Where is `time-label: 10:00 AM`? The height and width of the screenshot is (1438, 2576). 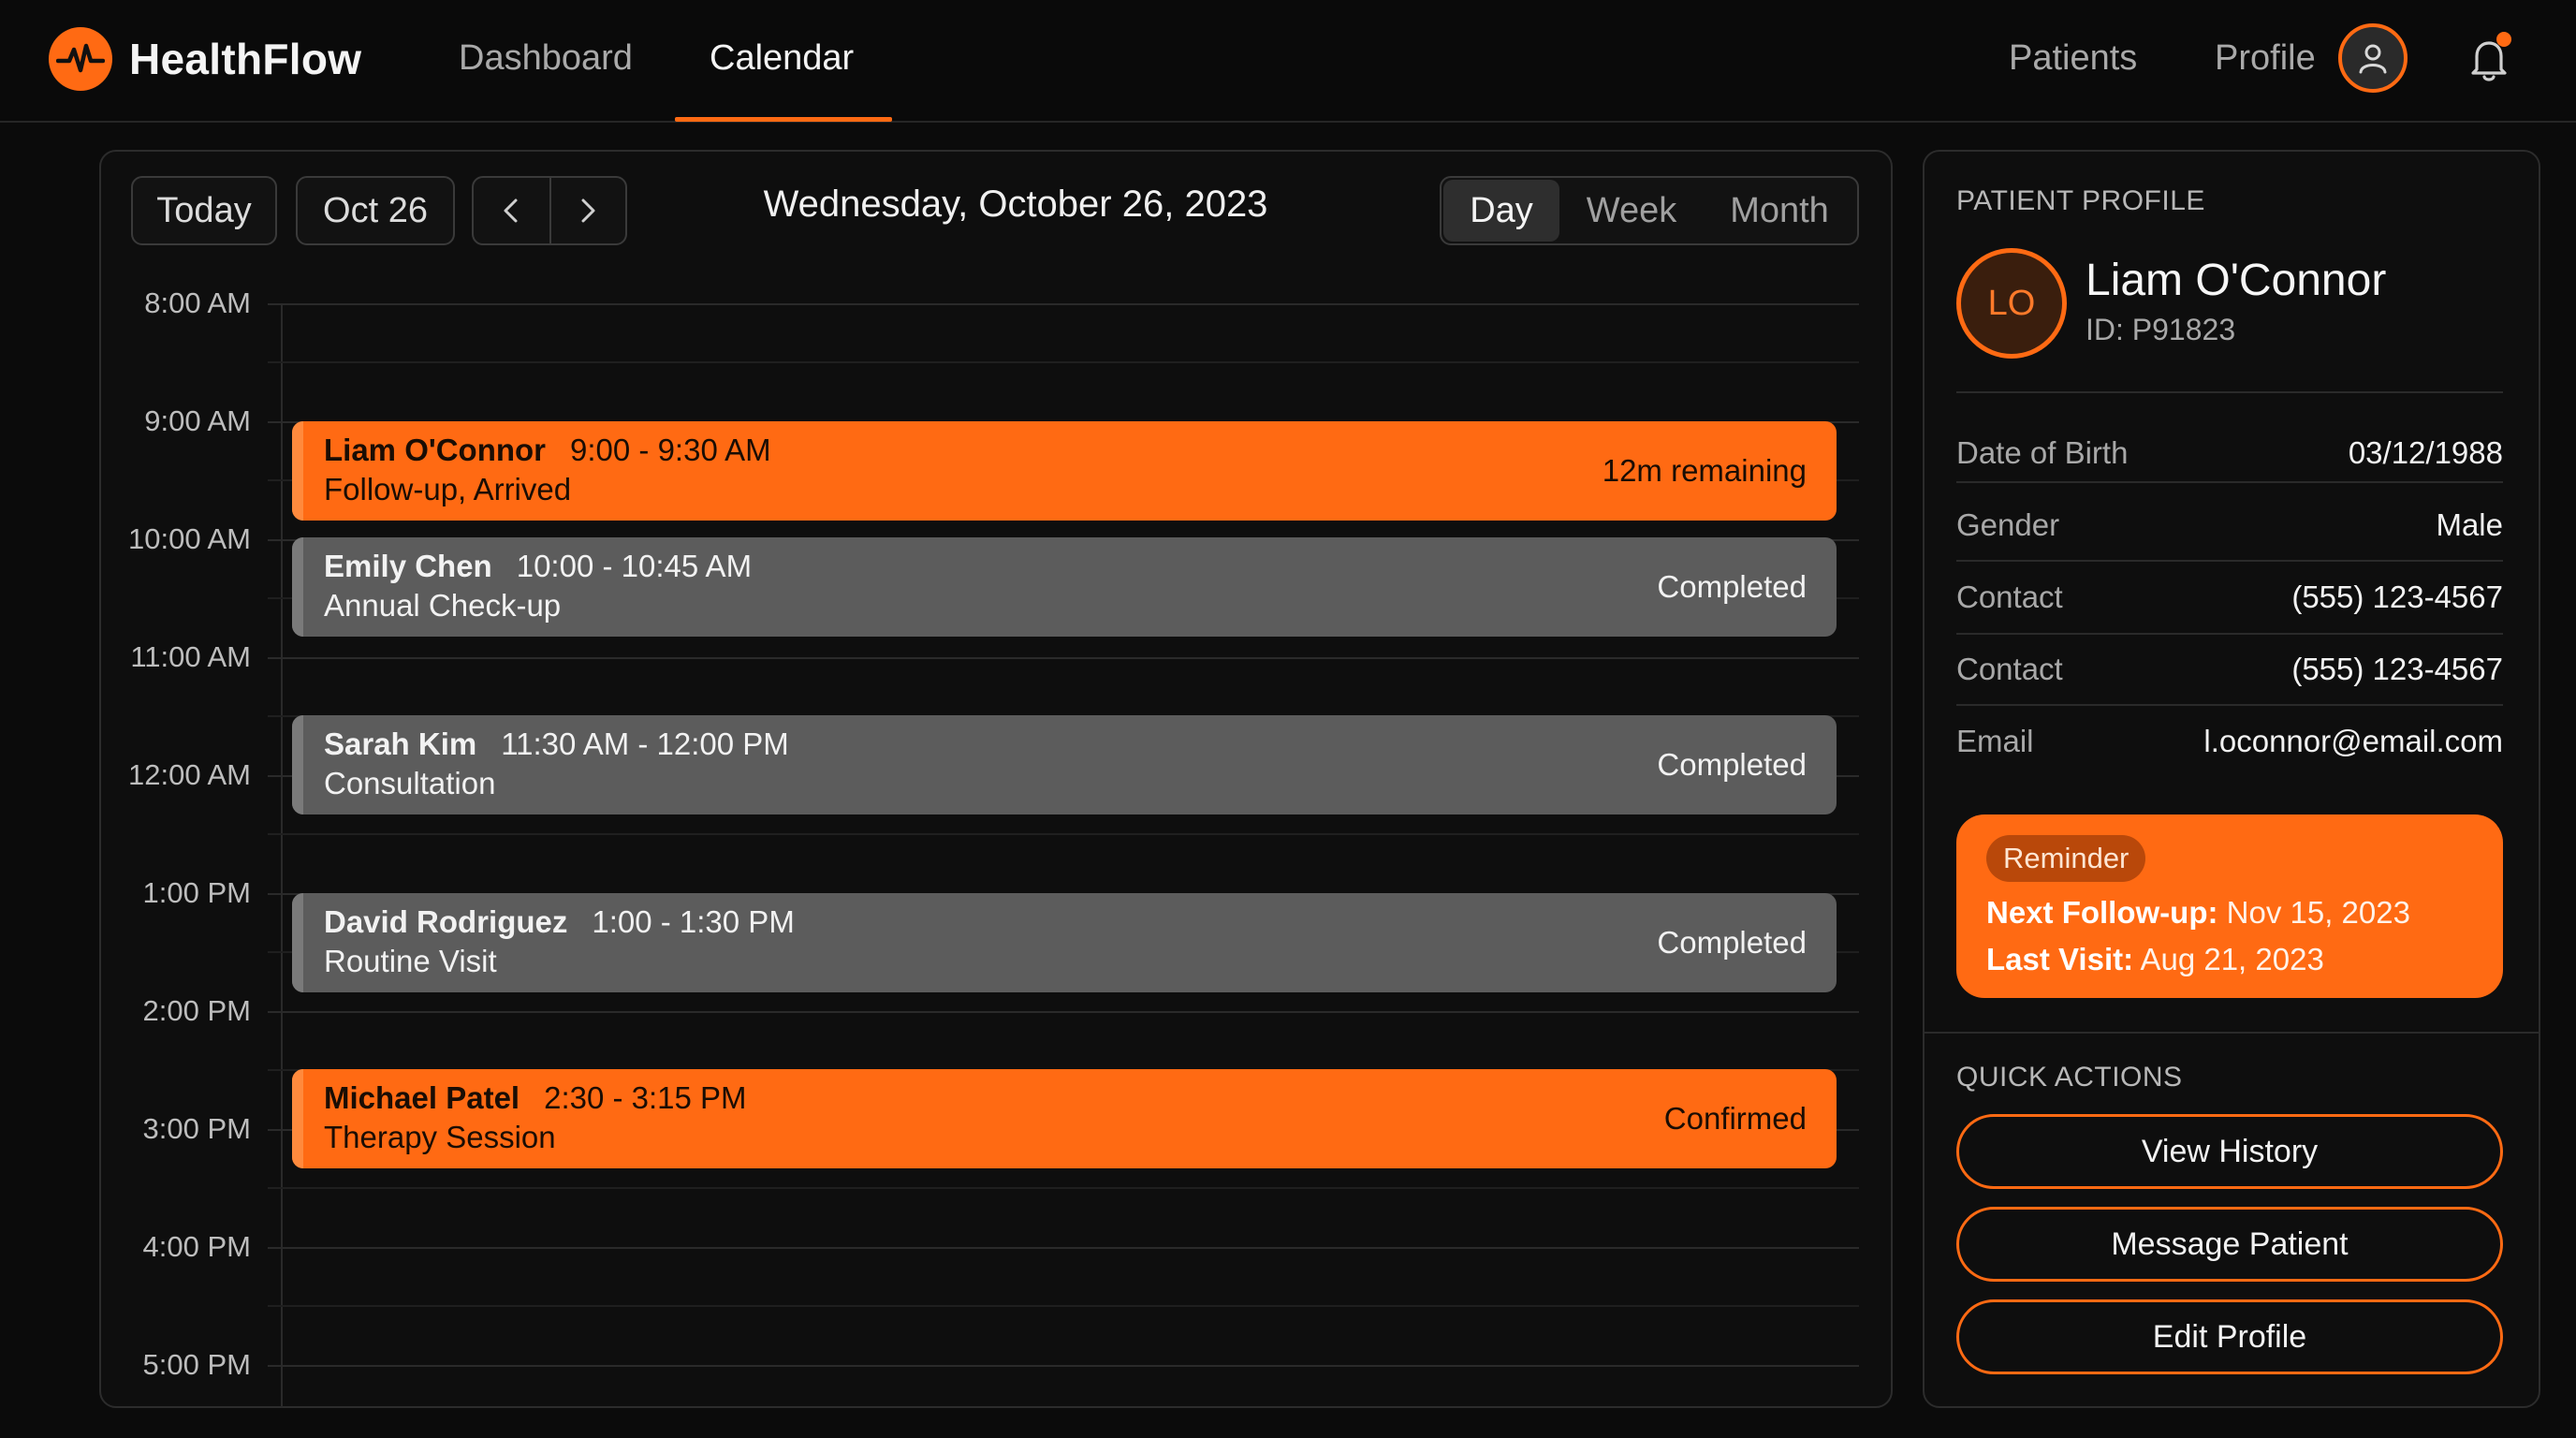 time-label: 10:00 AM is located at coordinates (189, 538).